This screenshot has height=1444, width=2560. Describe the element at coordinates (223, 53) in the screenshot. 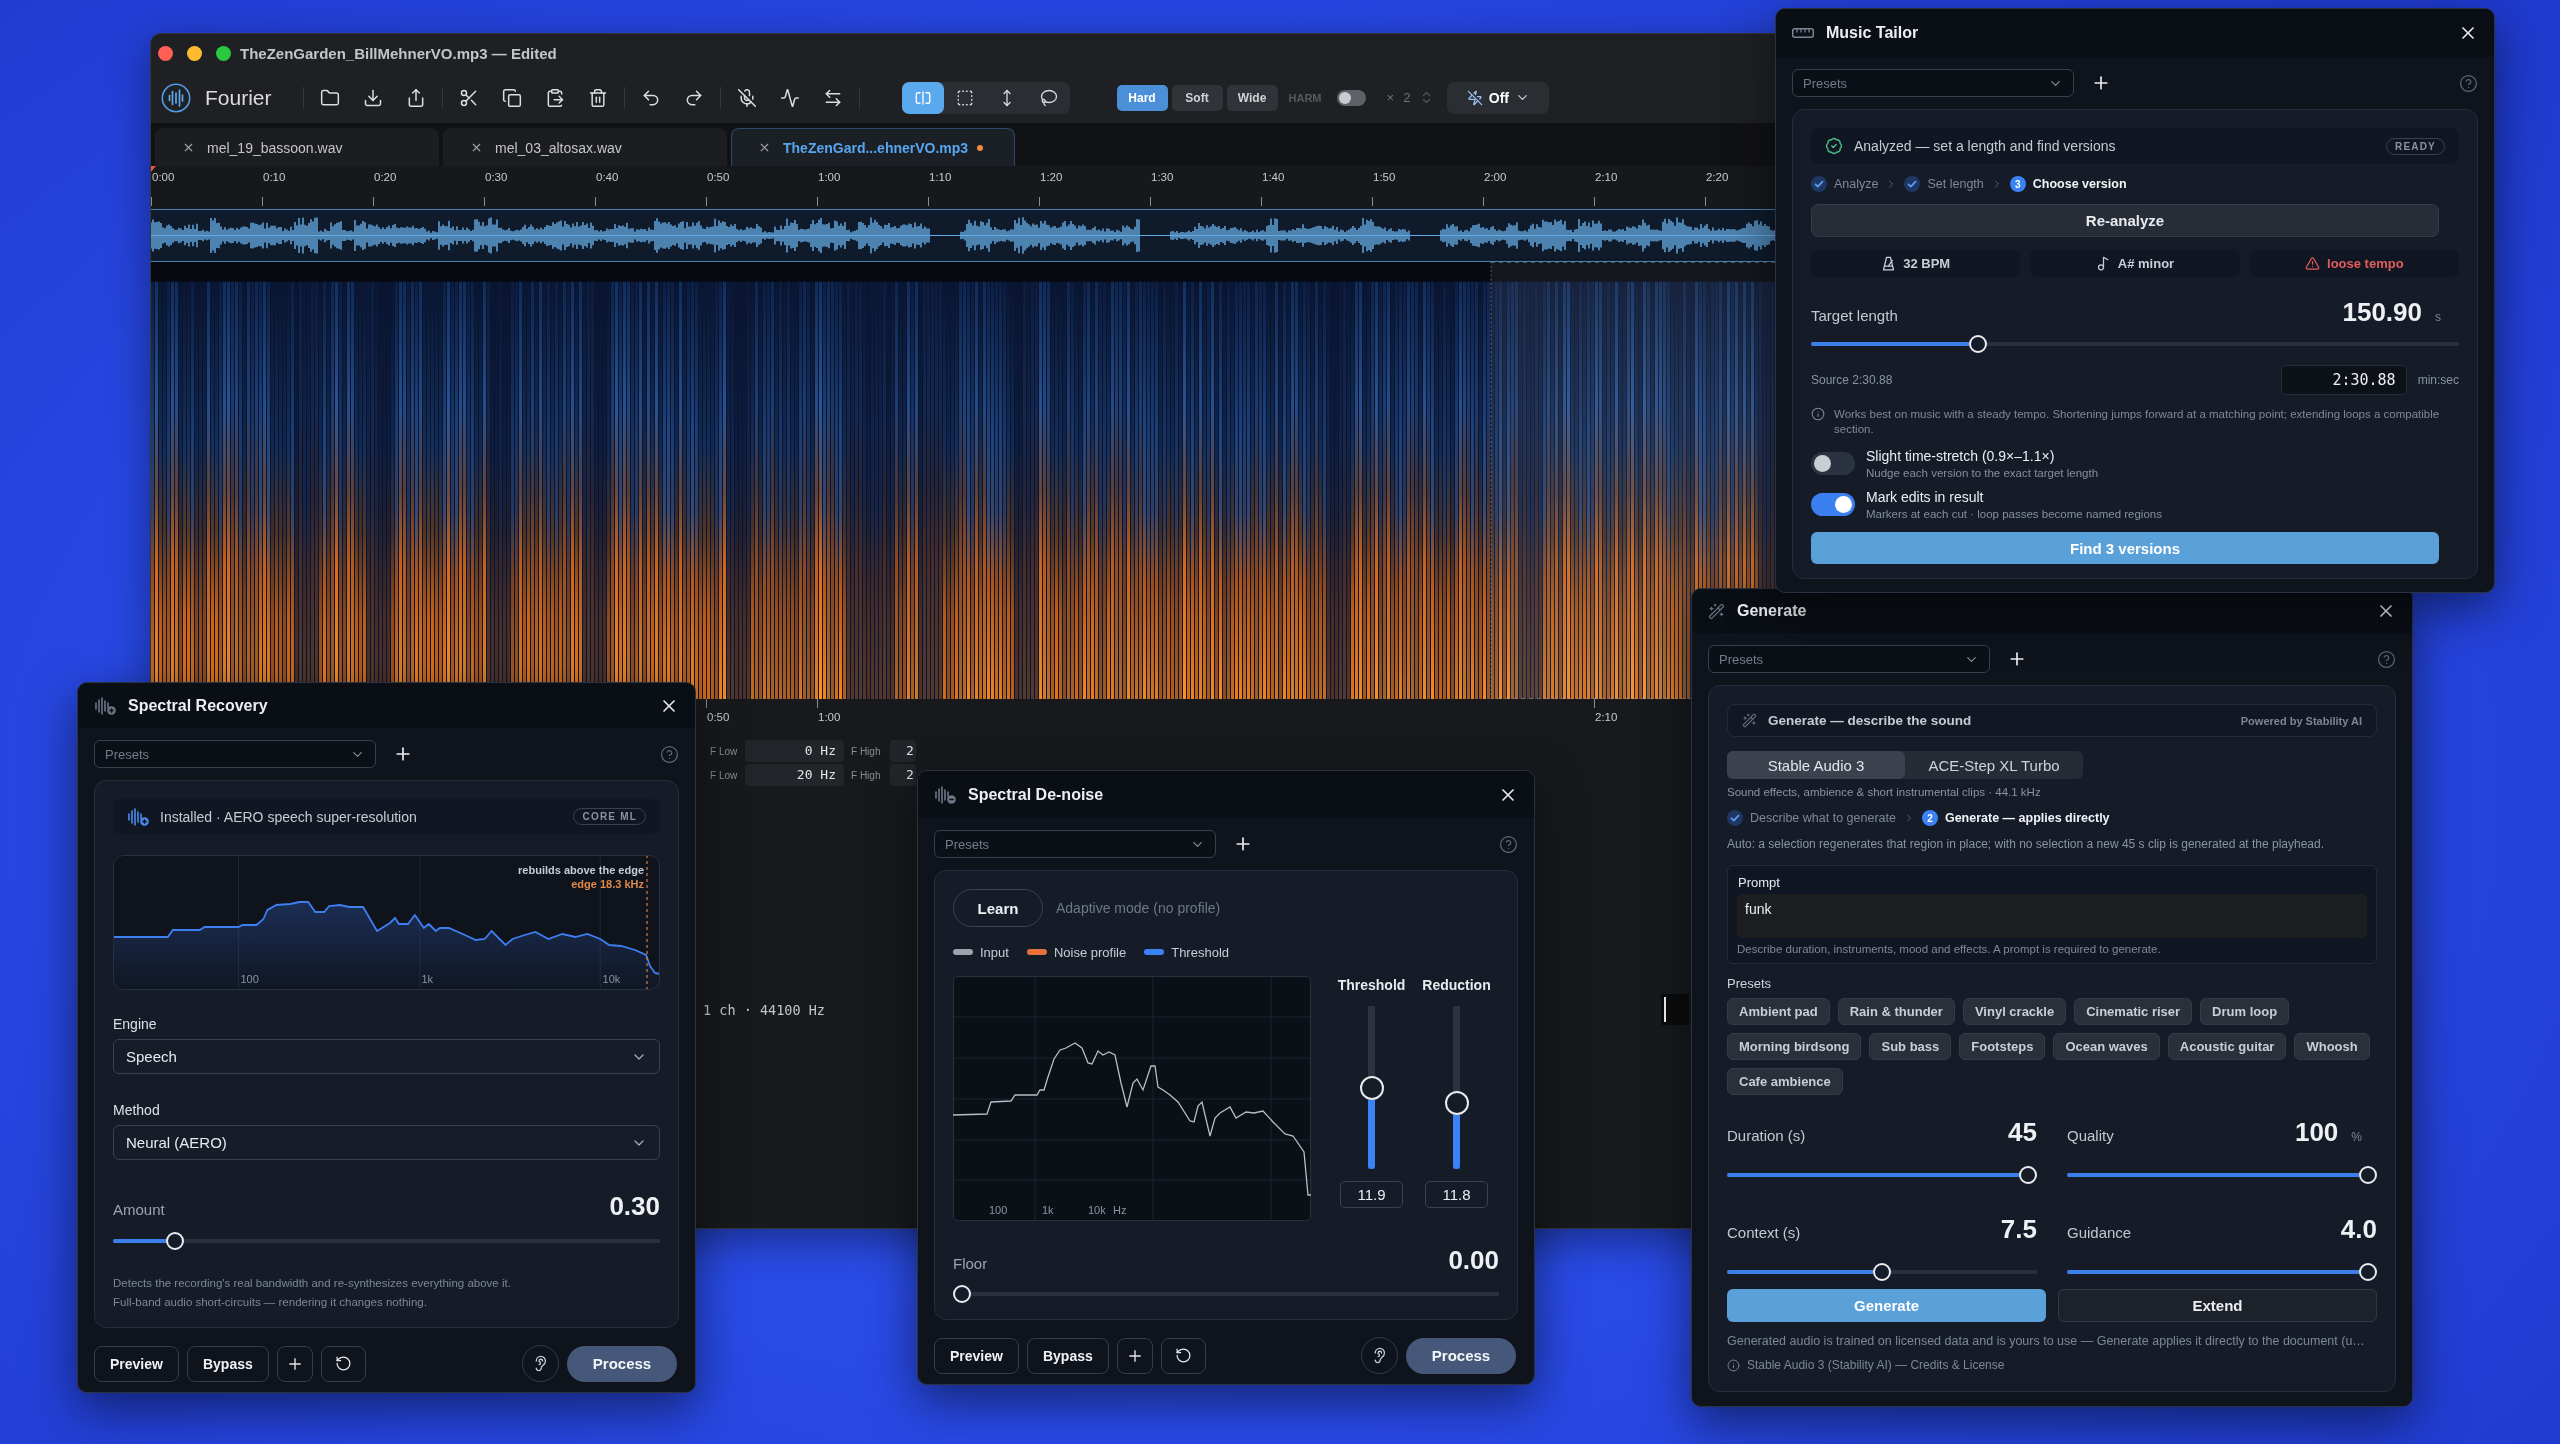

I see `maximize-window-icon` at that location.